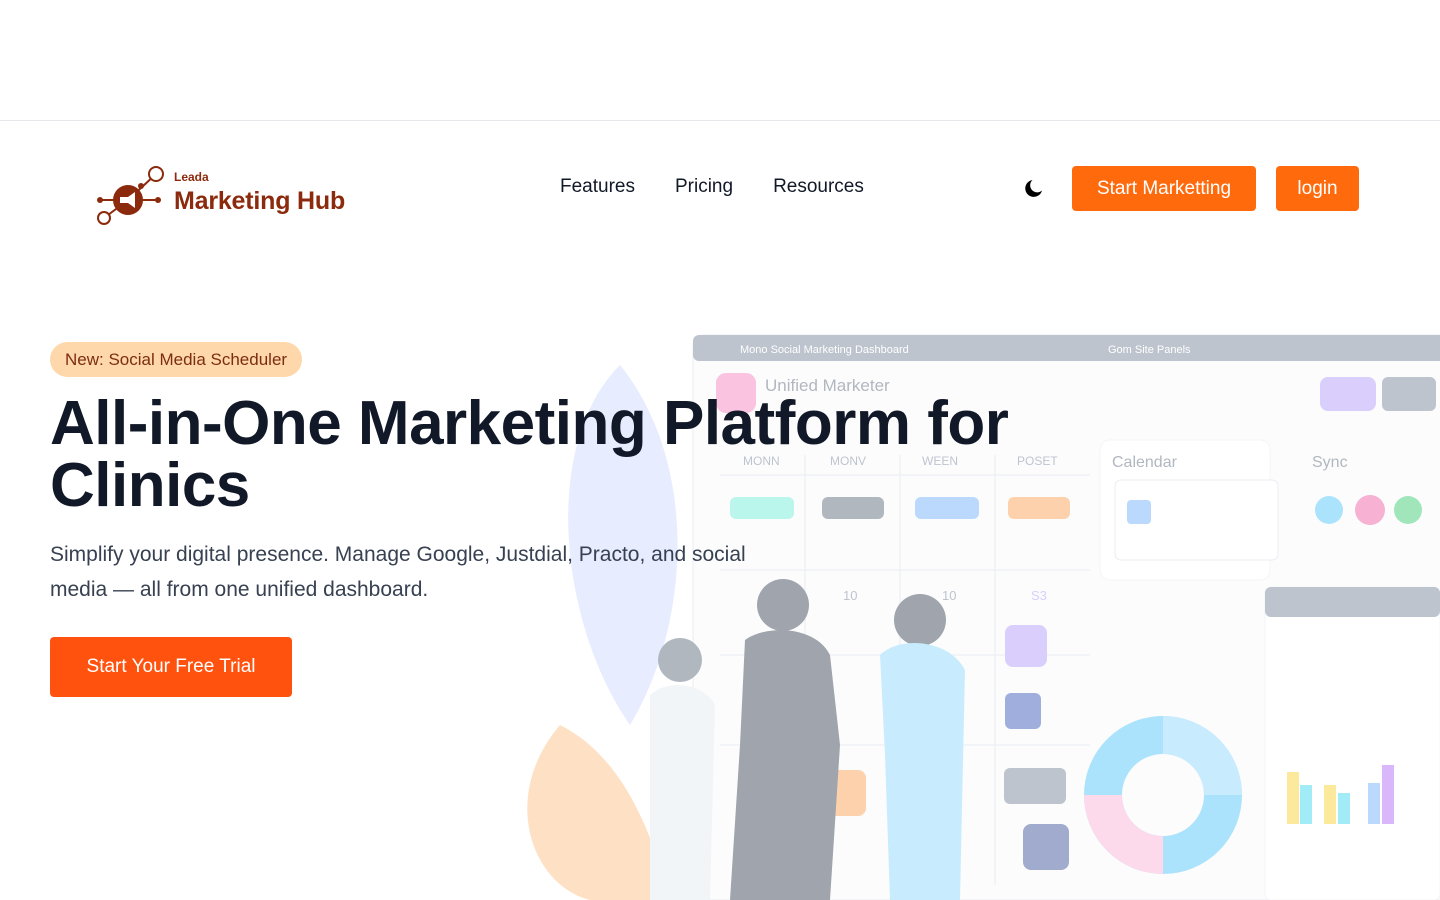 The image size is (1440, 900). What do you see at coordinates (704, 187) in the screenshot?
I see `nav-item-pricing: Pricing` at bounding box center [704, 187].